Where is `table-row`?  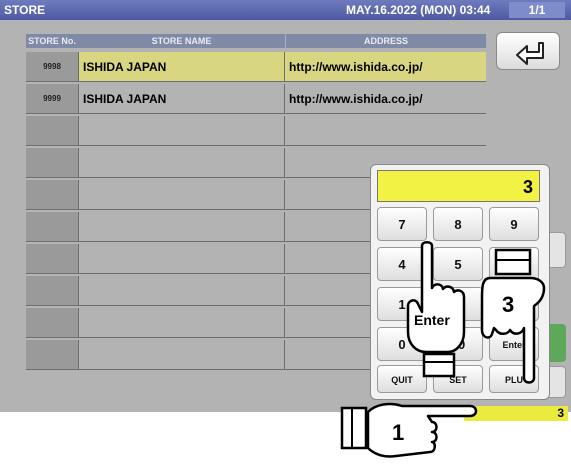 table-row is located at coordinates (256, 131).